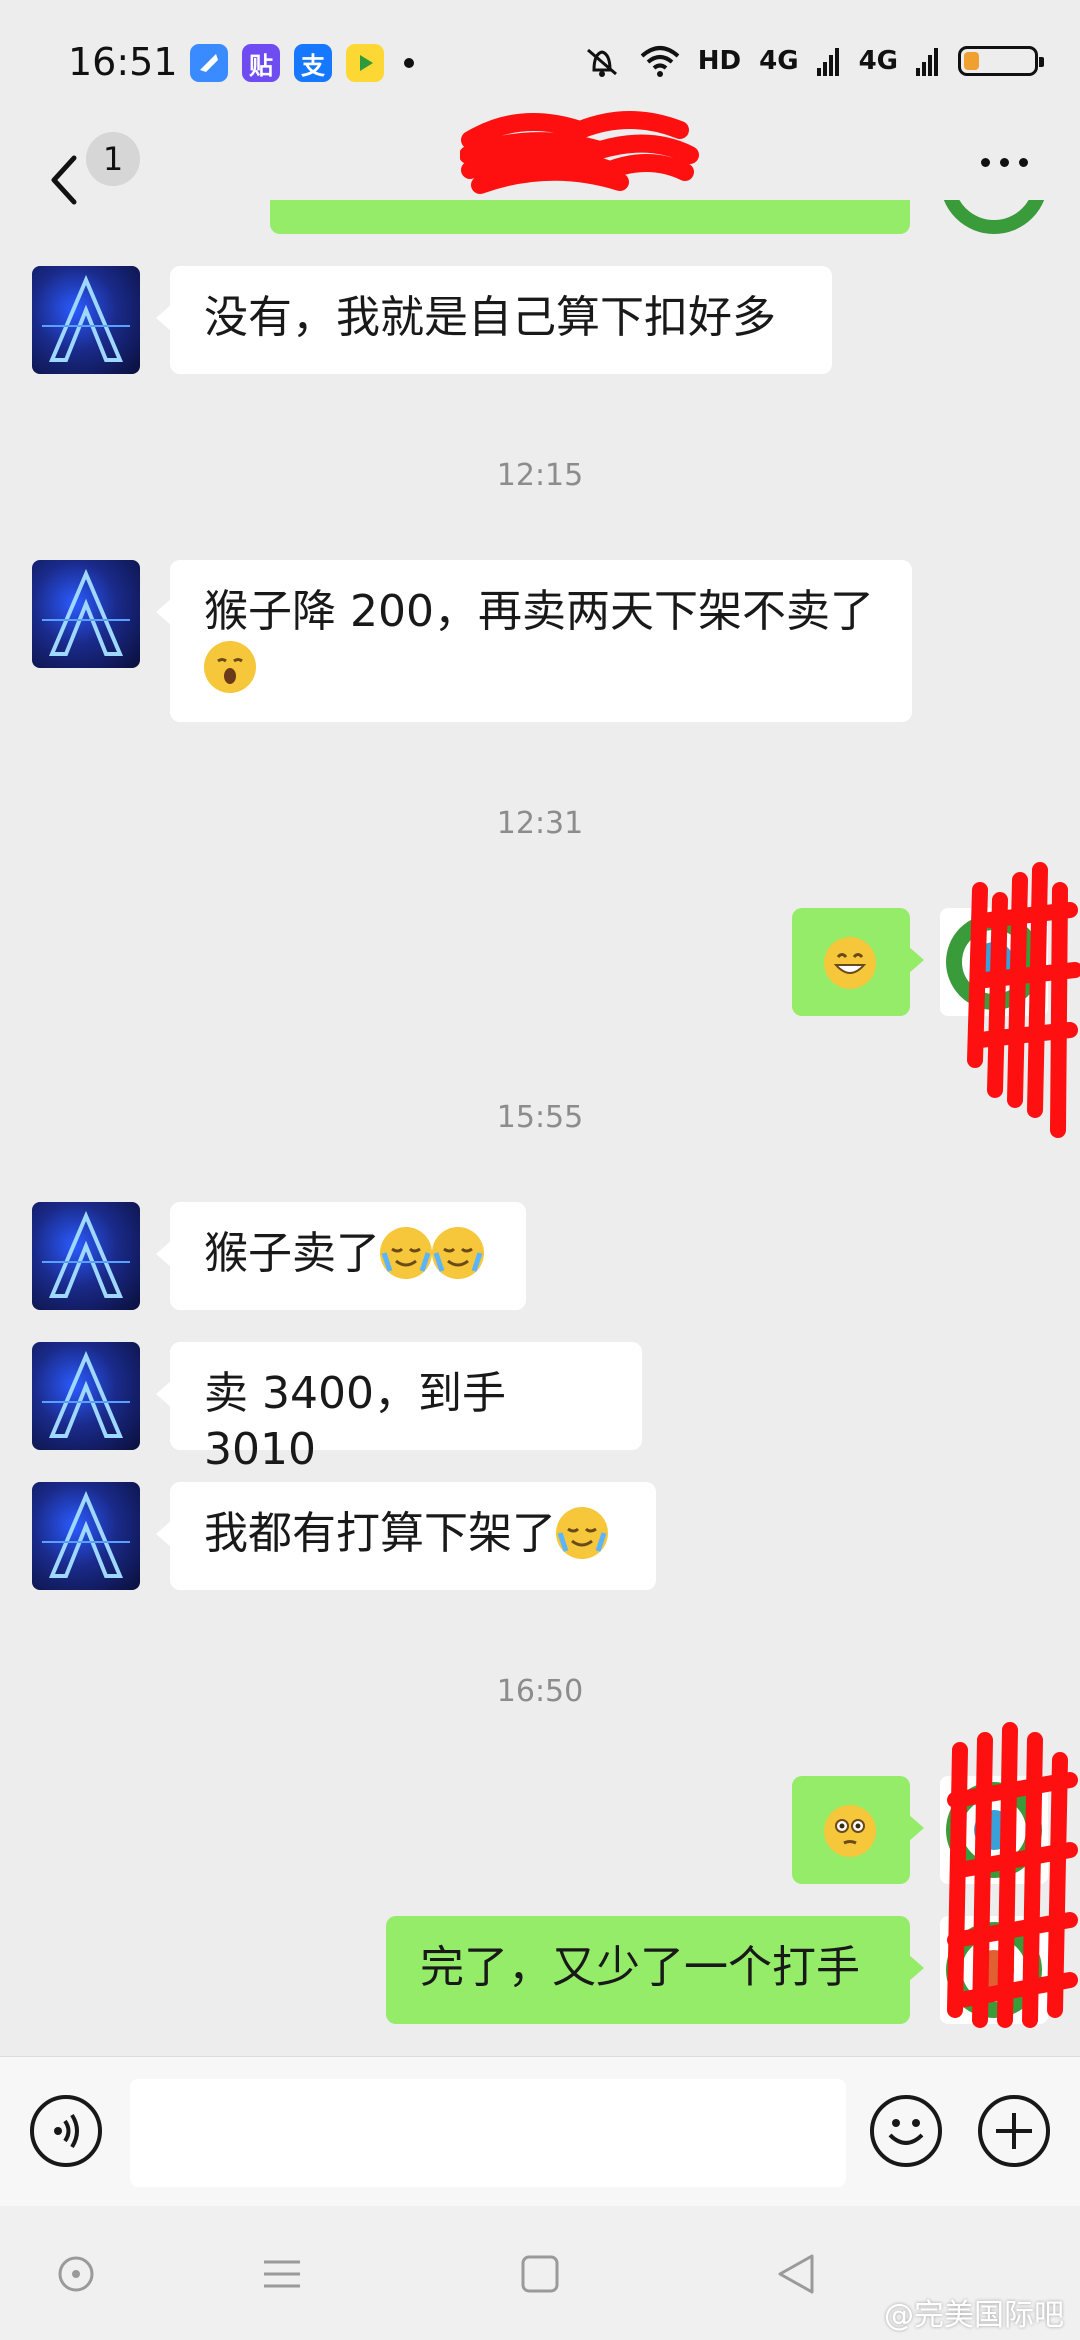  What do you see at coordinates (878, 61) in the screenshot?
I see `signal-2-label: 4G` at bounding box center [878, 61].